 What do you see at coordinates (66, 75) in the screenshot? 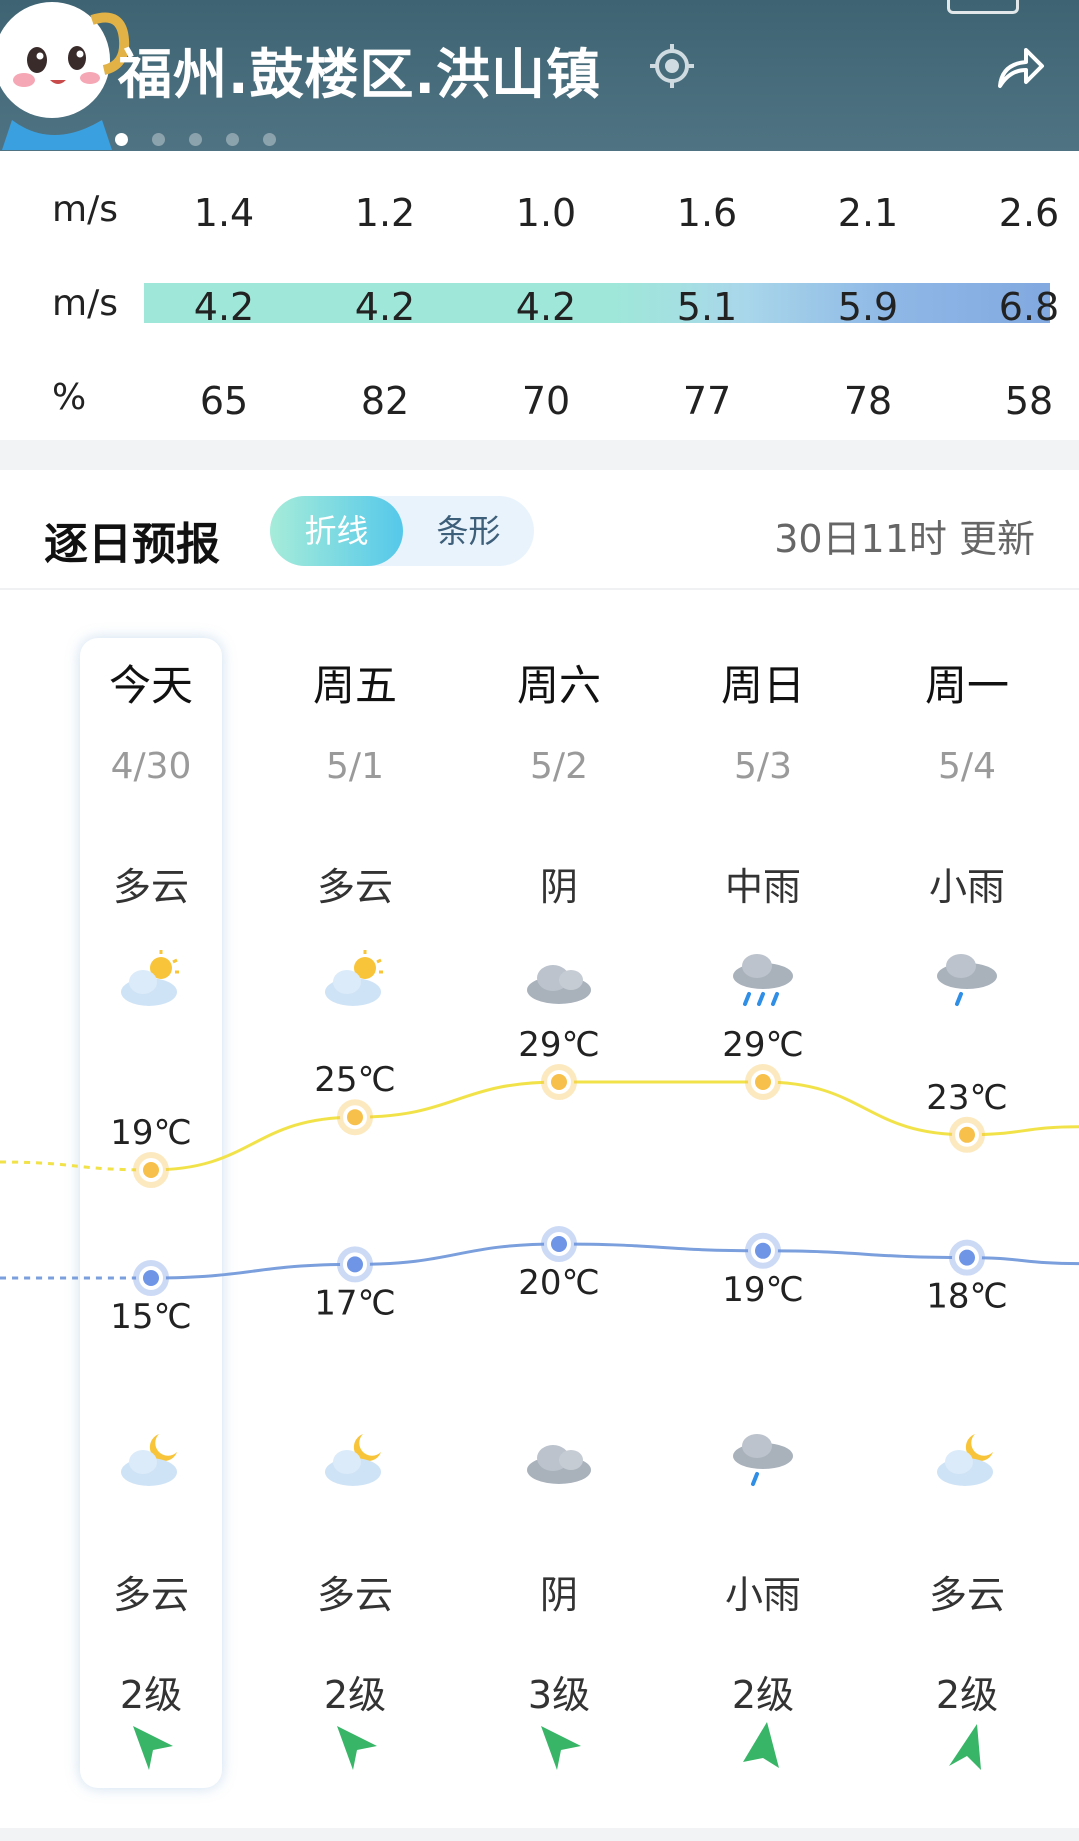
I see `mascot-avatar-icon` at bounding box center [66, 75].